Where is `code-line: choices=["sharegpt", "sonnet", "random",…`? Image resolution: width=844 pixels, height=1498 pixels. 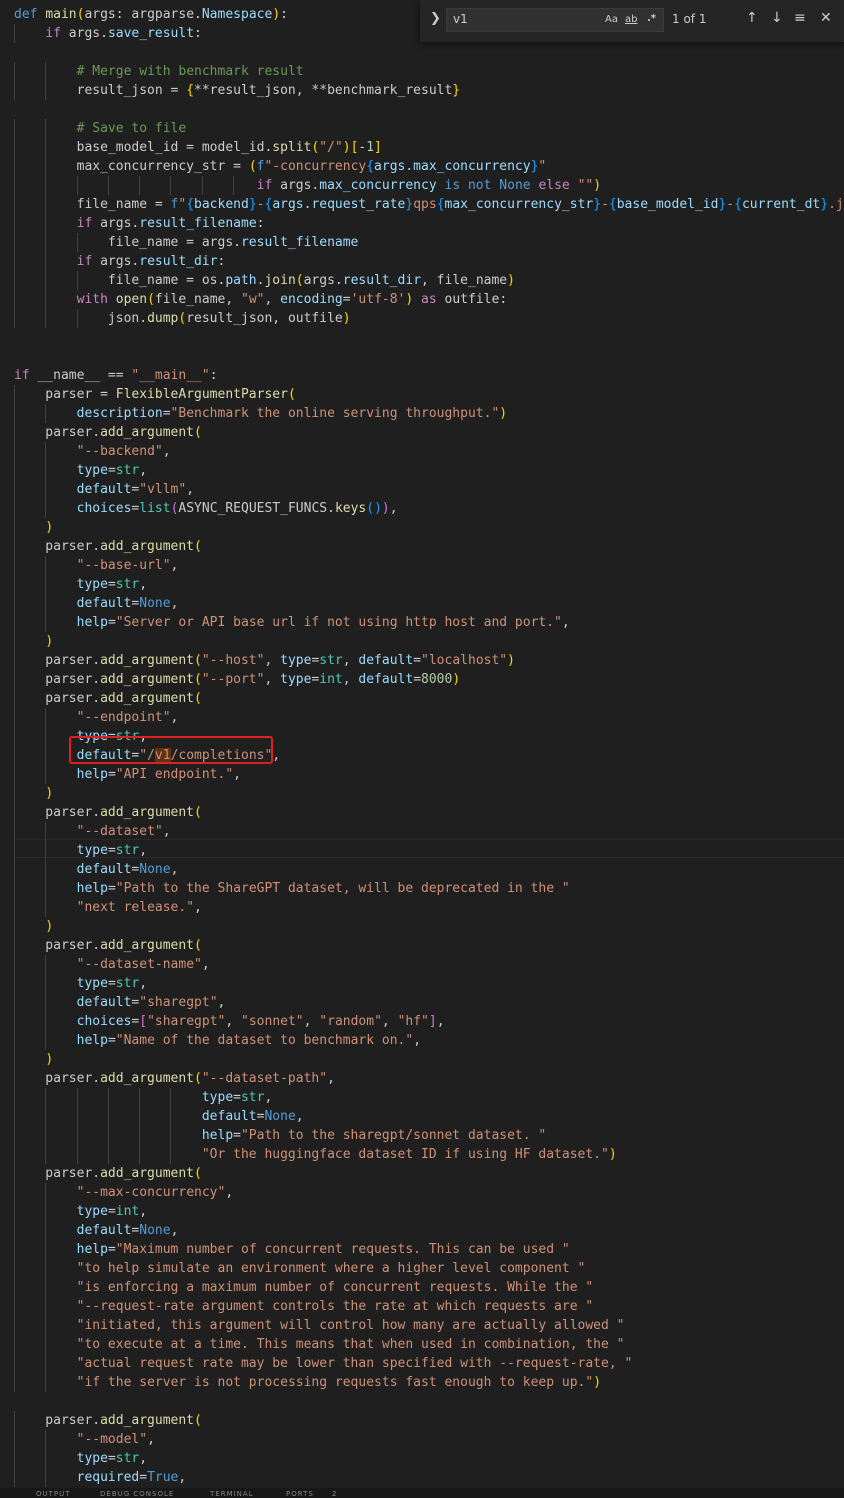
code-line: choices=["sharegpt", "sonnet", "random",… is located at coordinates (260, 1021).